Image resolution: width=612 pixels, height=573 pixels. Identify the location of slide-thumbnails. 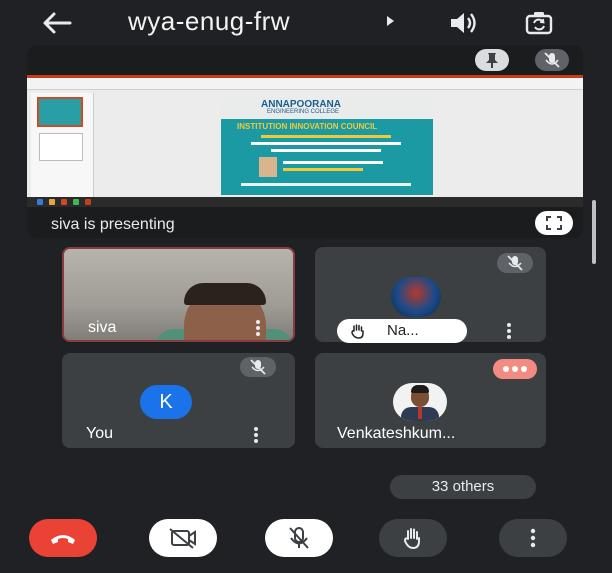
(62, 146).